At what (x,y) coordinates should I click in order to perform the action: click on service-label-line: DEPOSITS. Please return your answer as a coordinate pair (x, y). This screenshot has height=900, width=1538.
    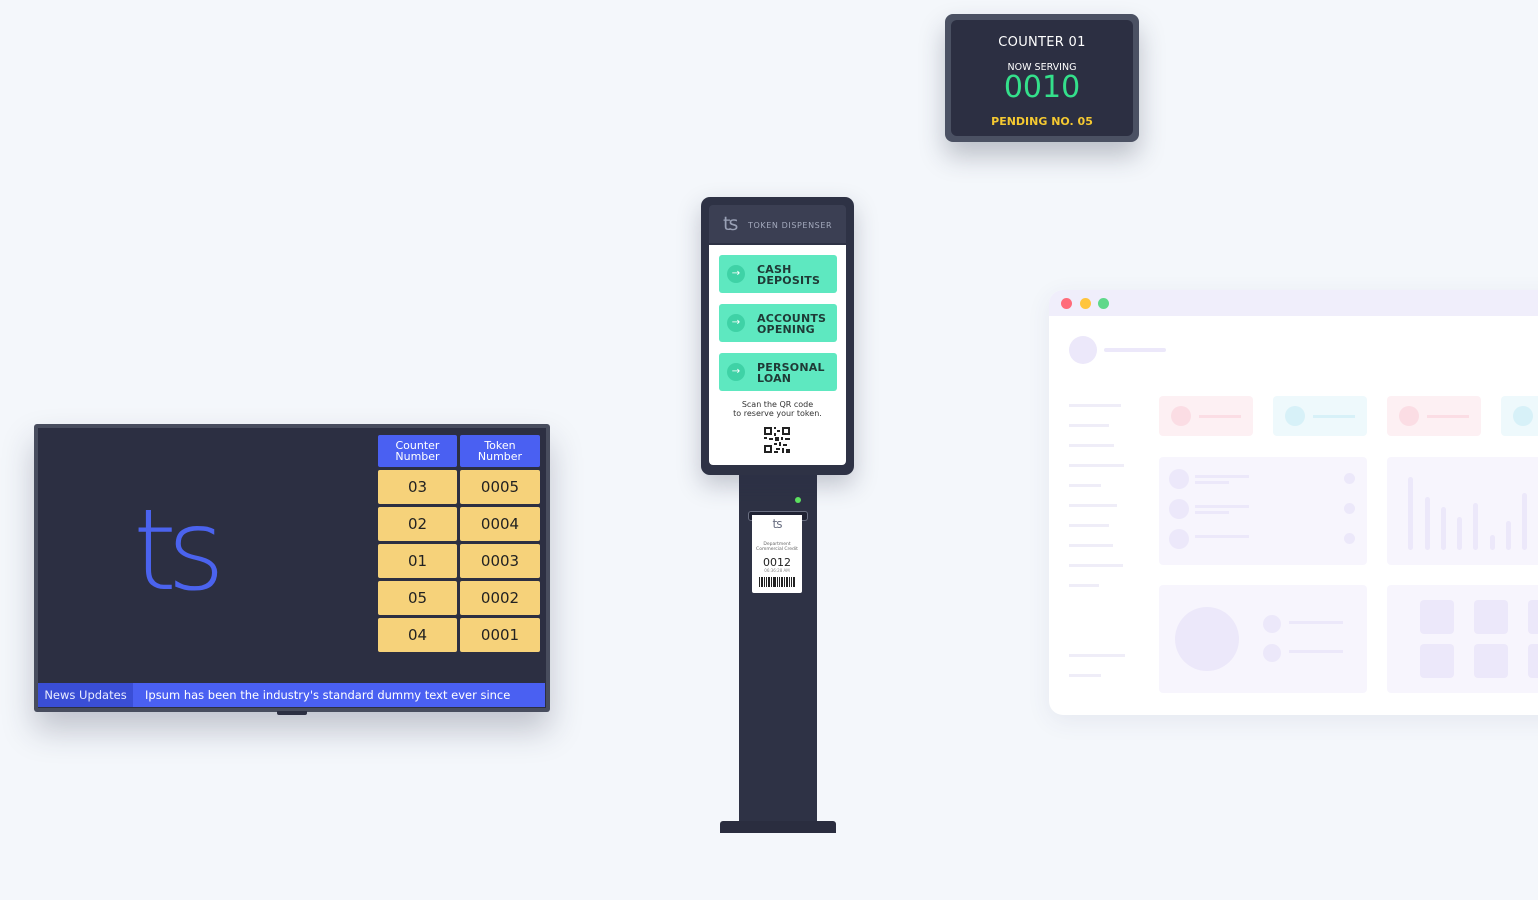
    Looking at the image, I should click on (789, 280).